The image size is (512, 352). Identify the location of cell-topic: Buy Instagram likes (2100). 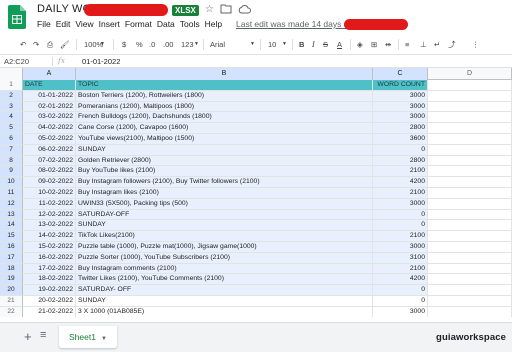
(224, 193).